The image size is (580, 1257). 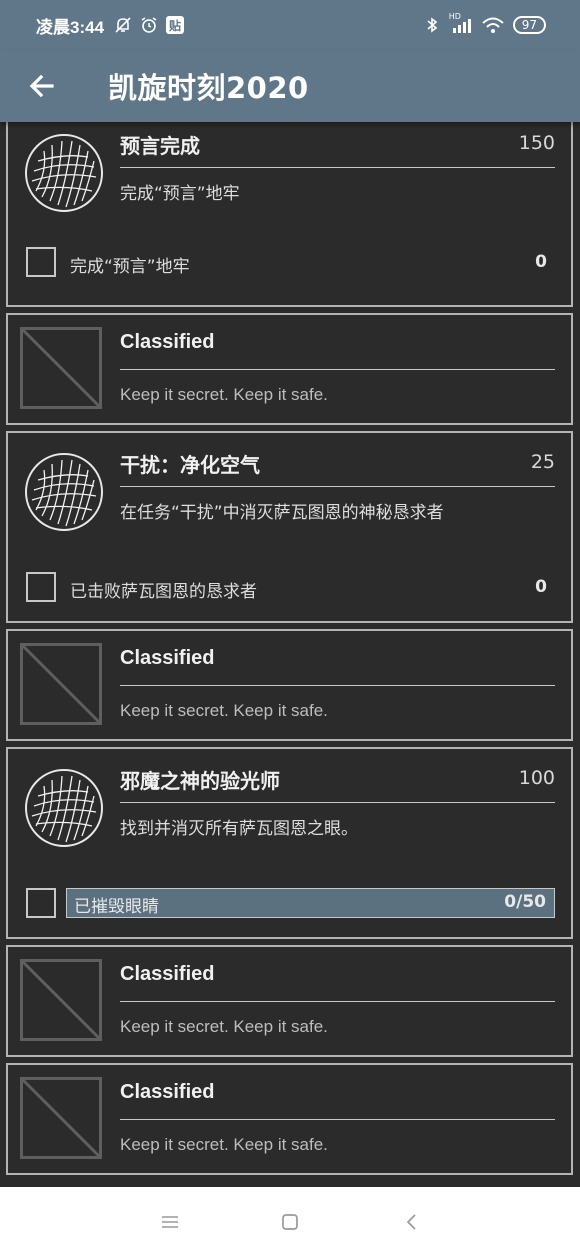 What do you see at coordinates (239, 829) in the screenshot?
I see `triumph-description: 找到并消灭所有萨瓦图恩之眼。` at bounding box center [239, 829].